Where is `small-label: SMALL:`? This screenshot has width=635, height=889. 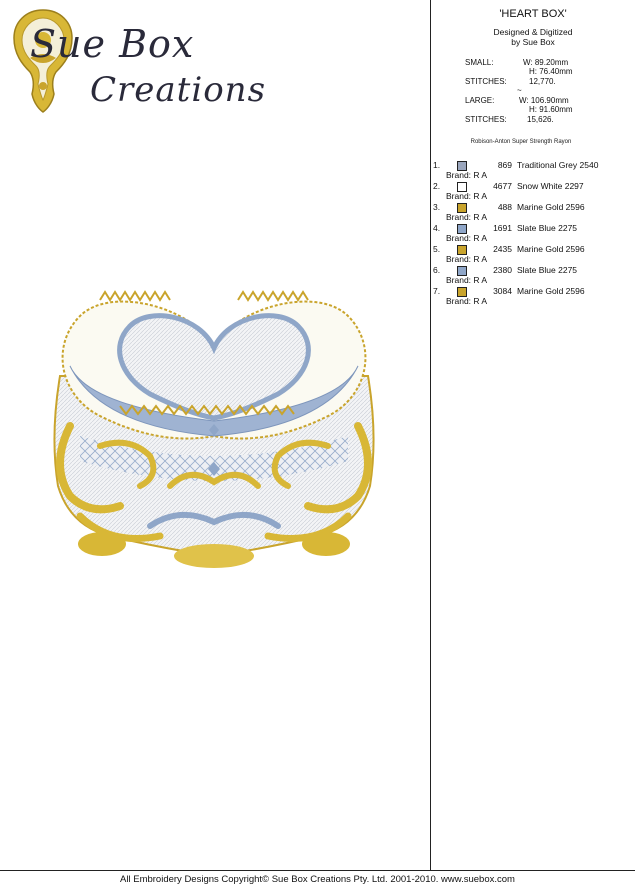
small-label: SMALL: is located at coordinates (479, 62).